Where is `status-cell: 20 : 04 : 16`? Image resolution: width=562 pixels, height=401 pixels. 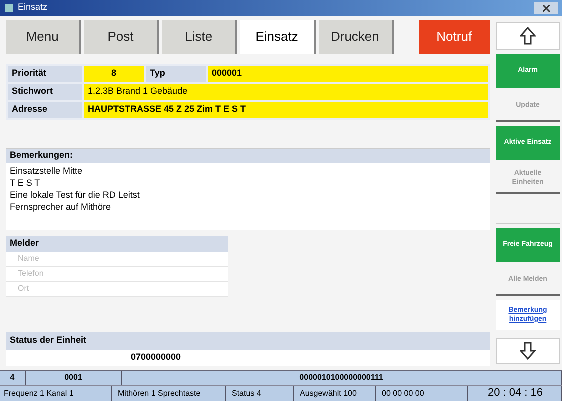 status-cell: 20 : 04 : 16 is located at coordinates (516, 393).